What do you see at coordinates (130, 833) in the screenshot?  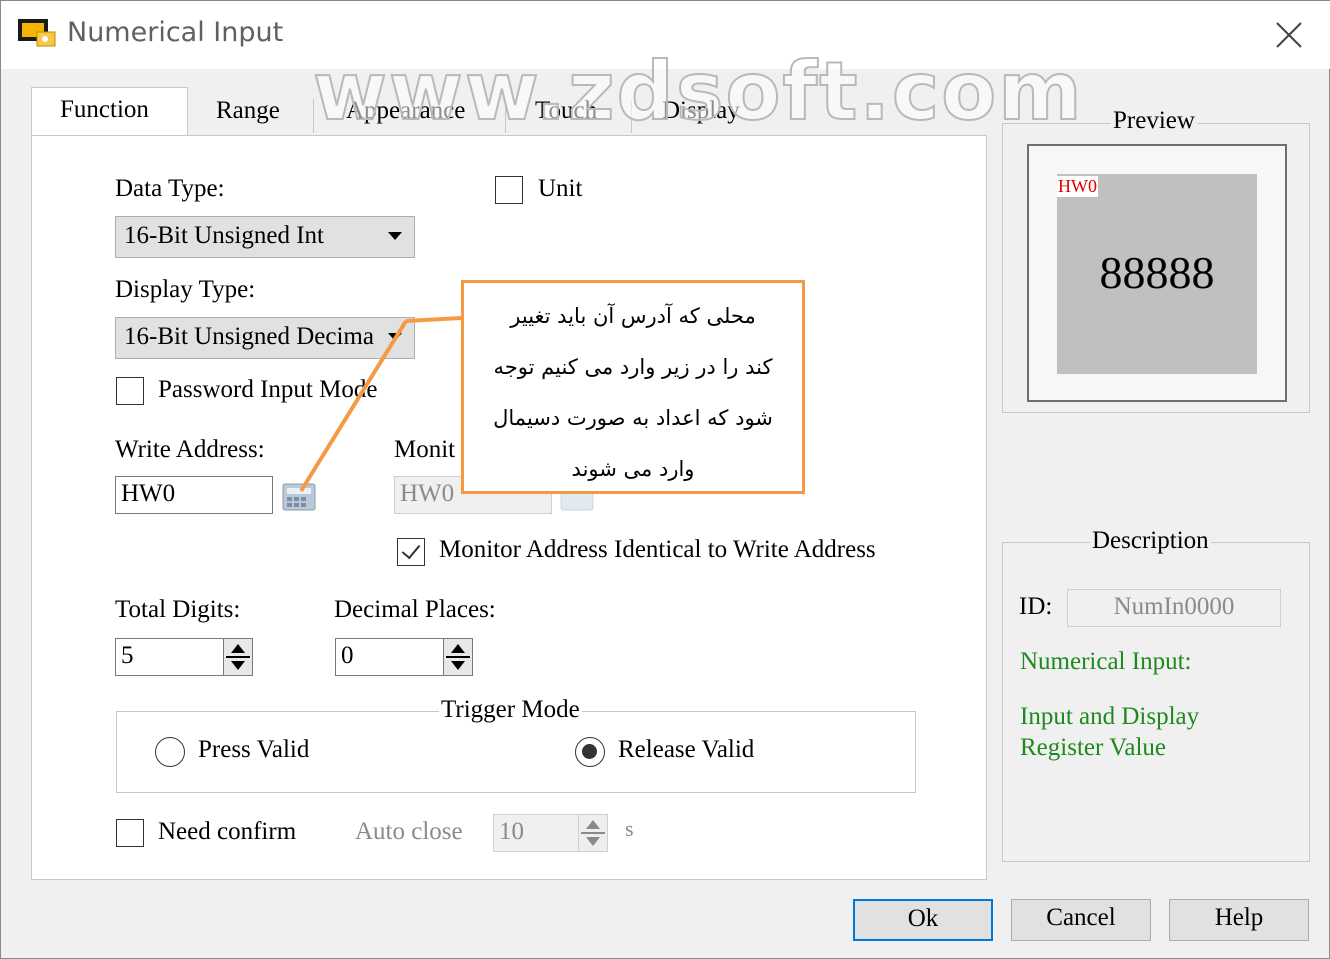 I see `need-confirm-checkbox` at bounding box center [130, 833].